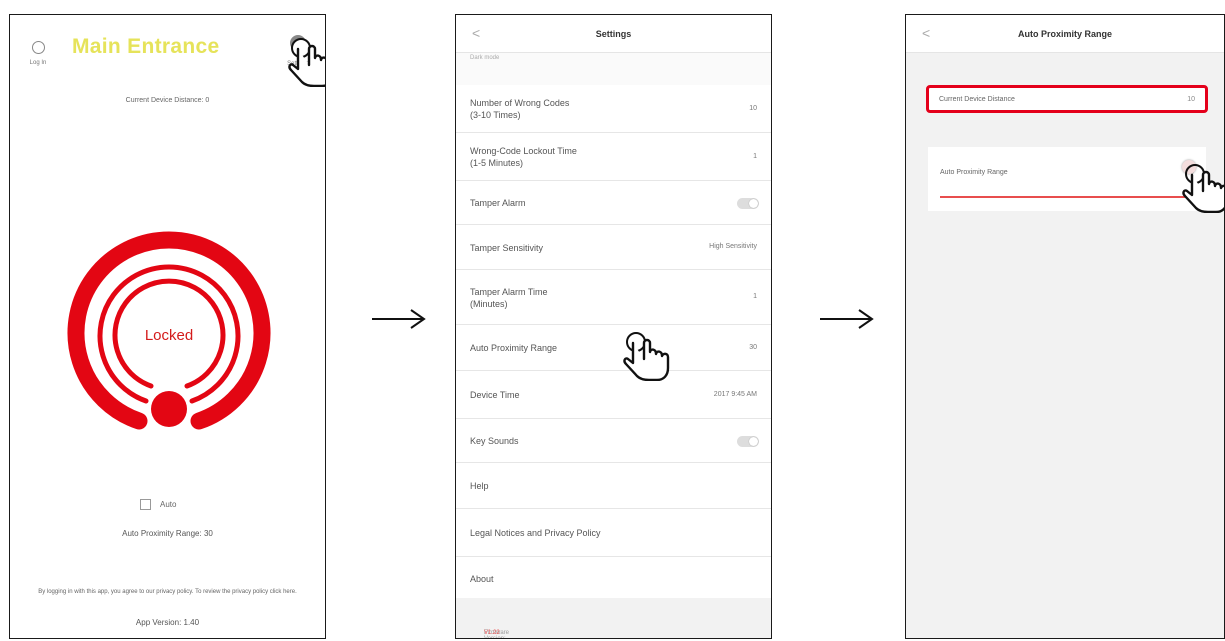 This screenshot has height=641, width=1225. I want to click on settings-row-label: About, so click(482, 579).